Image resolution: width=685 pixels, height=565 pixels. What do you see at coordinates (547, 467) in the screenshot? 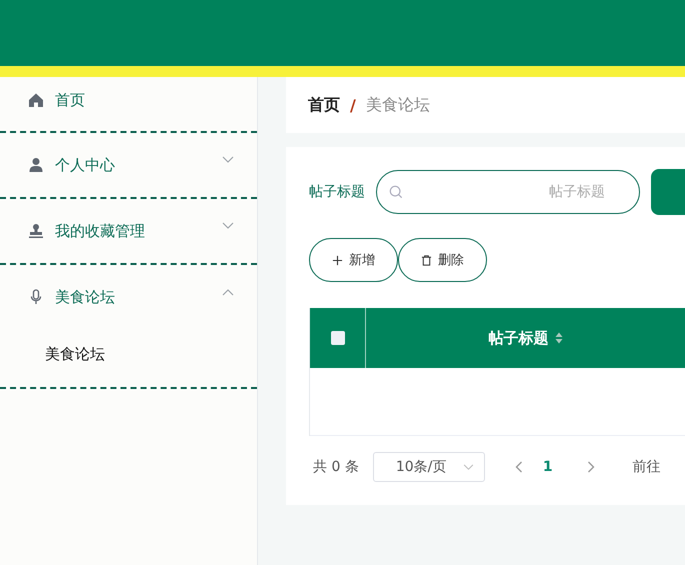
I see `page-number: 1` at bounding box center [547, 467].